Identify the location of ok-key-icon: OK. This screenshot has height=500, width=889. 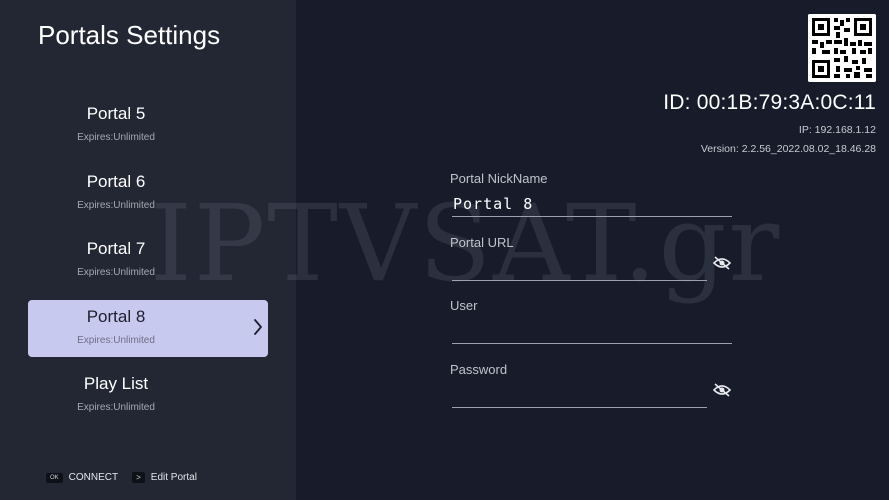
(54, 477).